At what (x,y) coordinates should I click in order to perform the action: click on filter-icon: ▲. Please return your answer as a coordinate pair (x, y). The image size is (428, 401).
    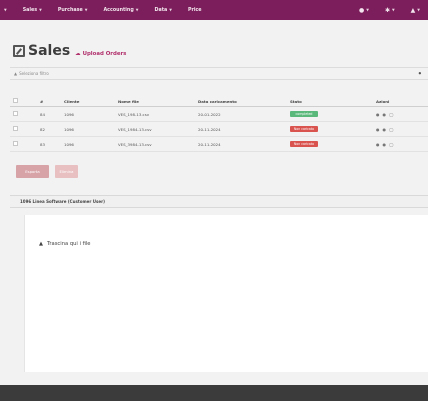
    Looking at the image, I should click on (16, 73).